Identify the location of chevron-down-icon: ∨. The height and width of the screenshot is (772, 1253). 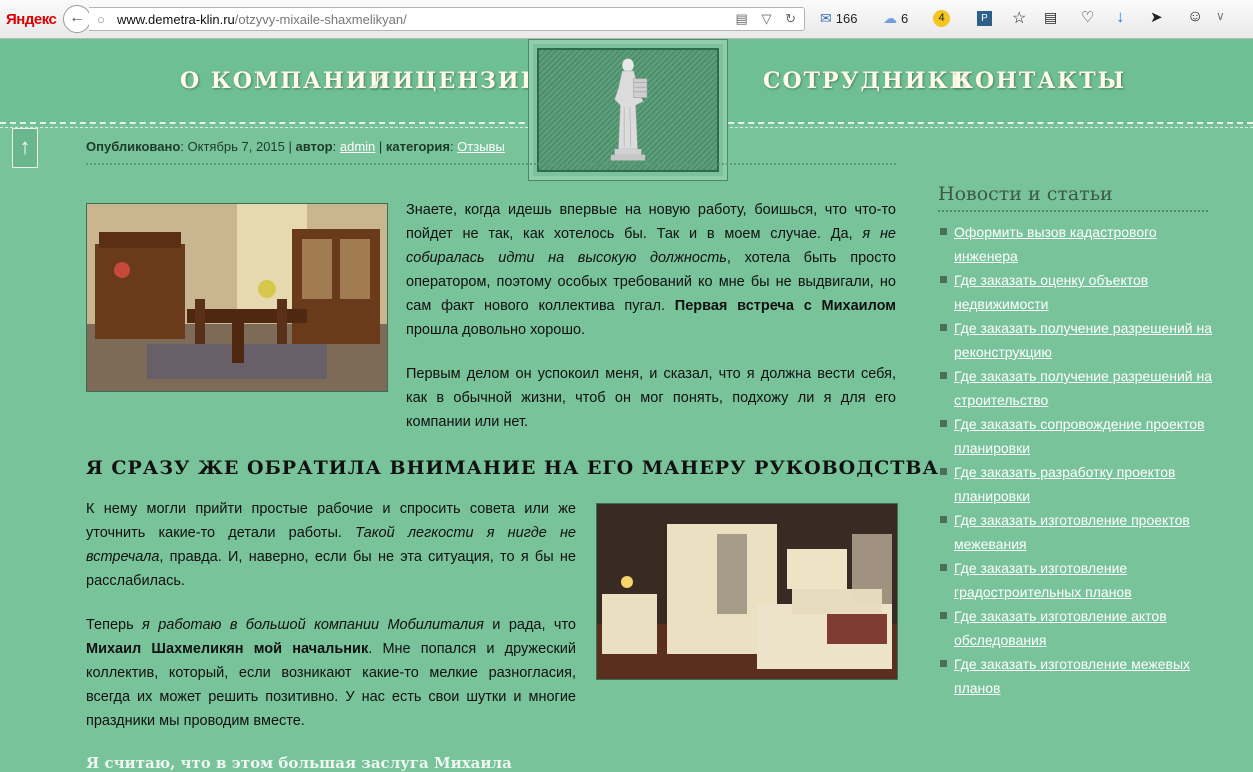
(1220, 16).